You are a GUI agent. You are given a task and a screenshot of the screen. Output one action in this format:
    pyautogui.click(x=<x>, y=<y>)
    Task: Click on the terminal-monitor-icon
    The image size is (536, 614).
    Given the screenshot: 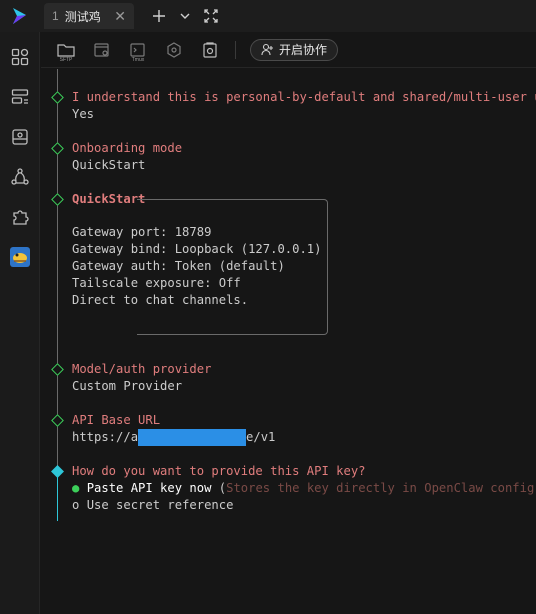 What is the action you would take?
    pyautogui.click(x=20, y=137)
    